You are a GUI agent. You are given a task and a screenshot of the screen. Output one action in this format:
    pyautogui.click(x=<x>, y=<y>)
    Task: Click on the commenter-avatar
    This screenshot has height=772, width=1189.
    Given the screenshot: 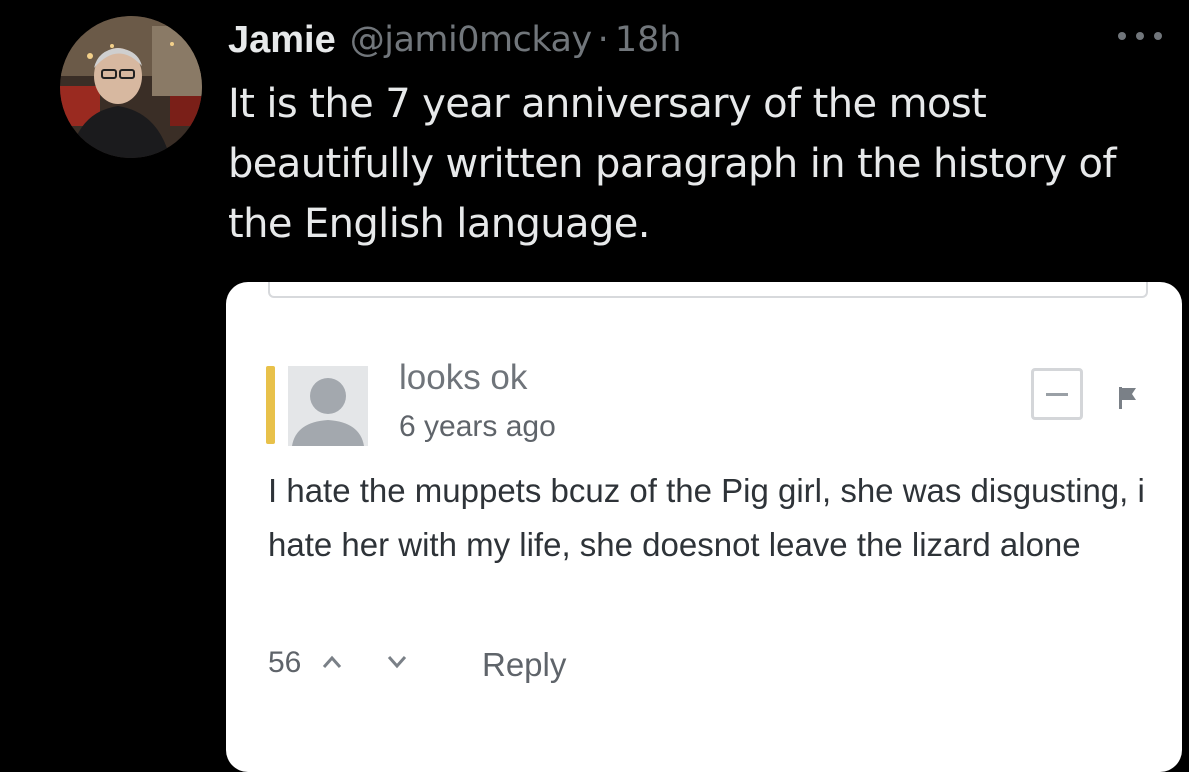 What is the action you would take?
    pyautogui.click(x=328, y=406)
    